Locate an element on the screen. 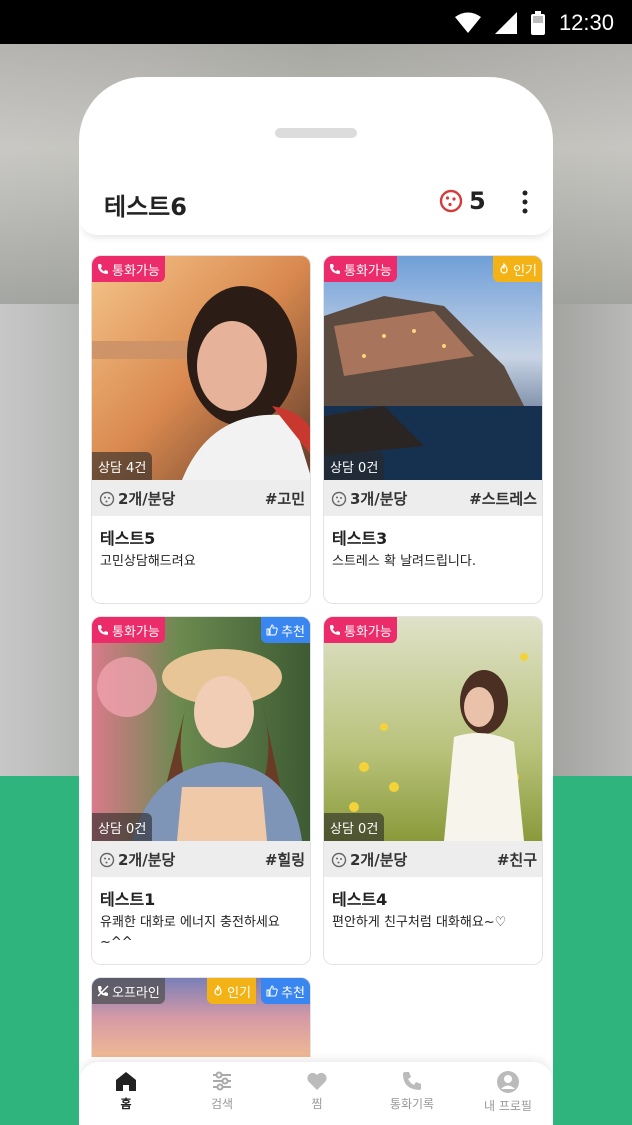  filter-icon is located at coordinates (222, 1081).